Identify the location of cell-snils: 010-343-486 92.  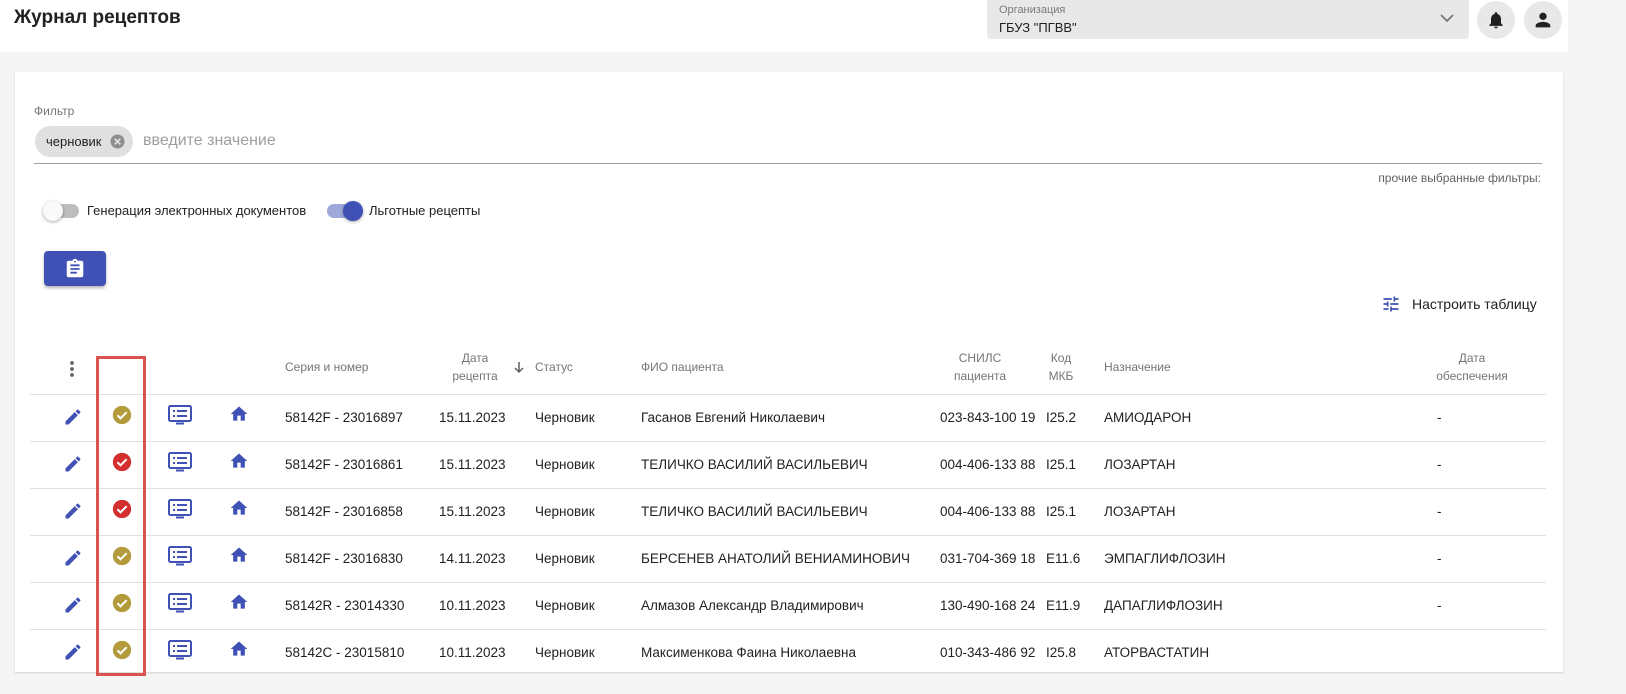
(988, 652).